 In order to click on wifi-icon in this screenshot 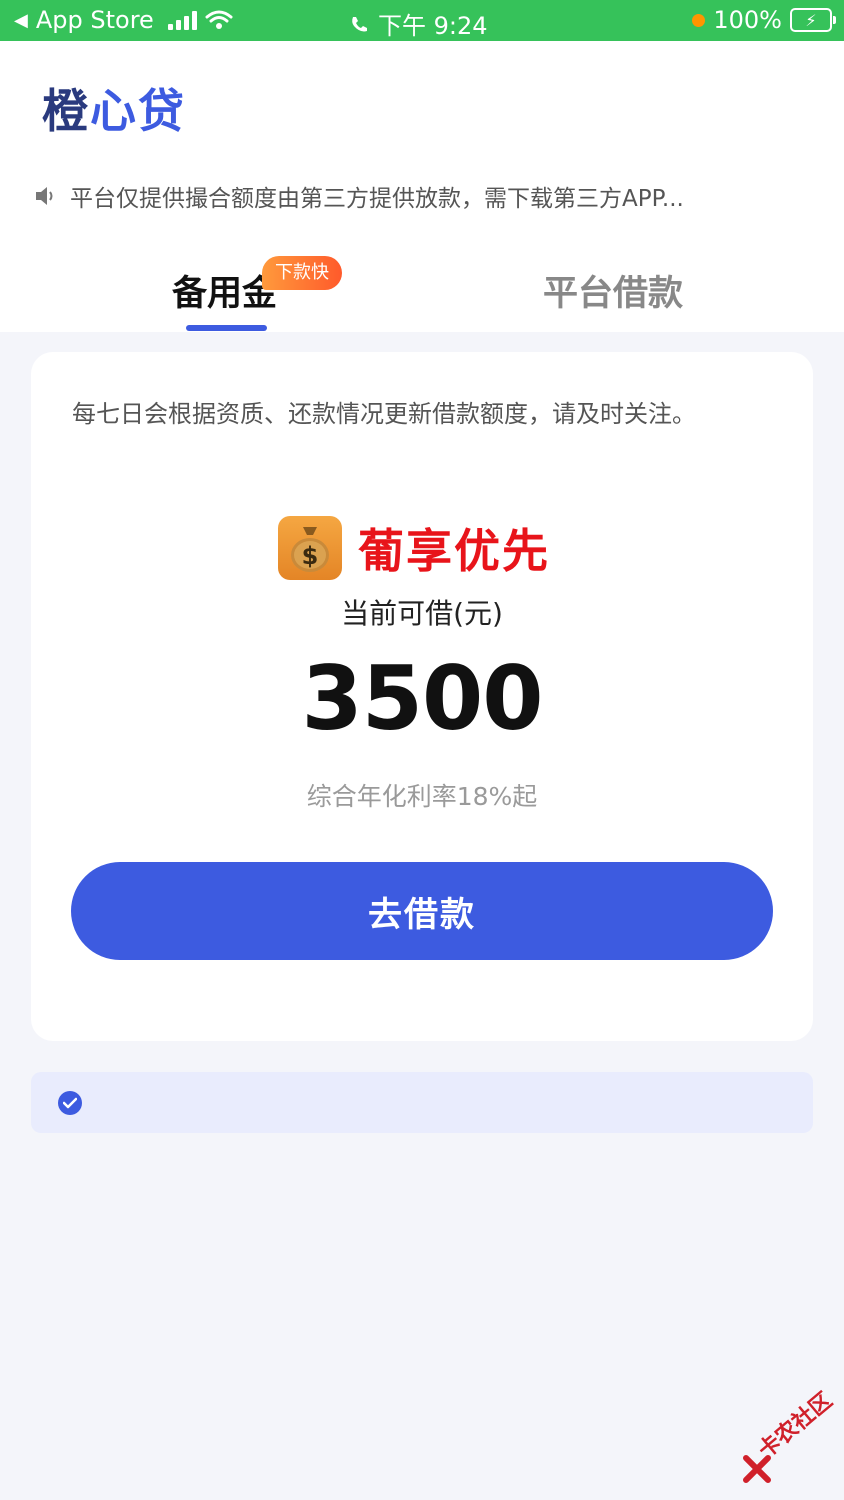, I will do `click(219, 19)`.